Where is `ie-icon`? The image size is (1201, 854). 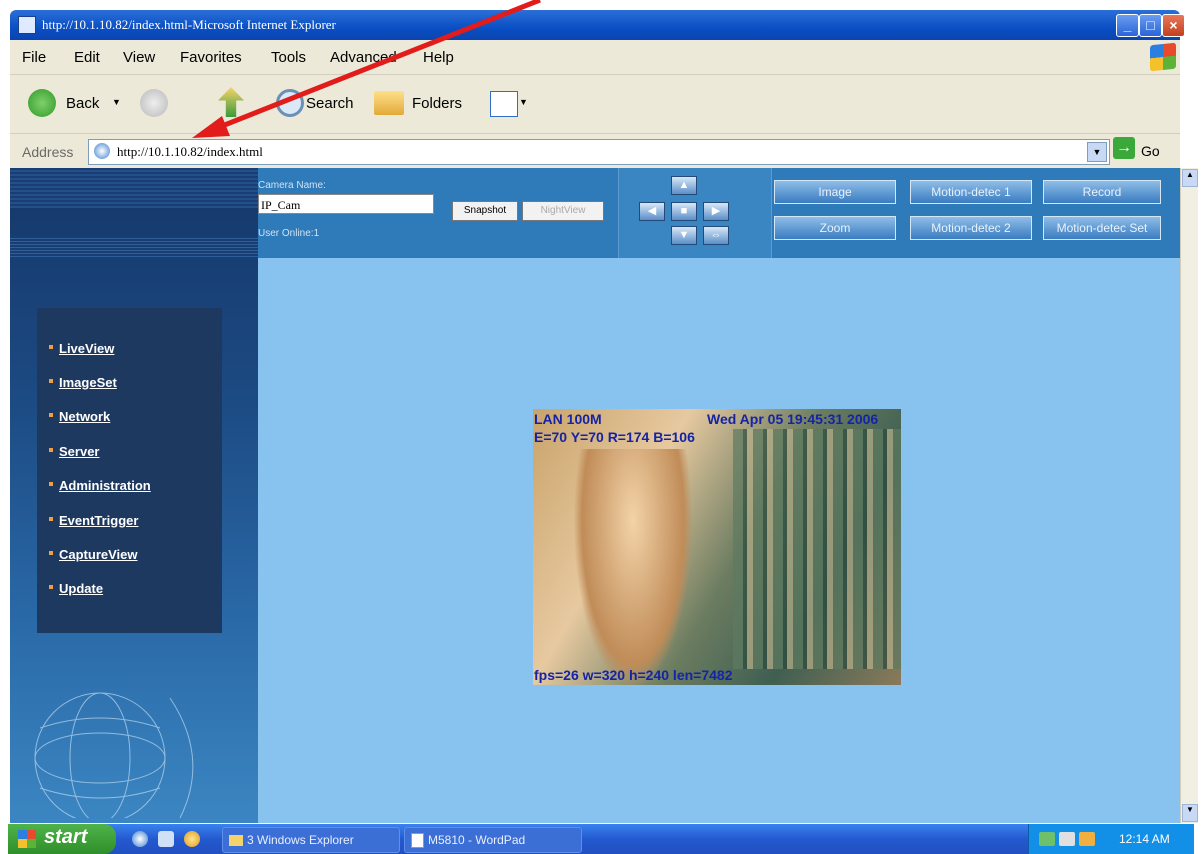 ie-icon is located at coordinates (27, 25).